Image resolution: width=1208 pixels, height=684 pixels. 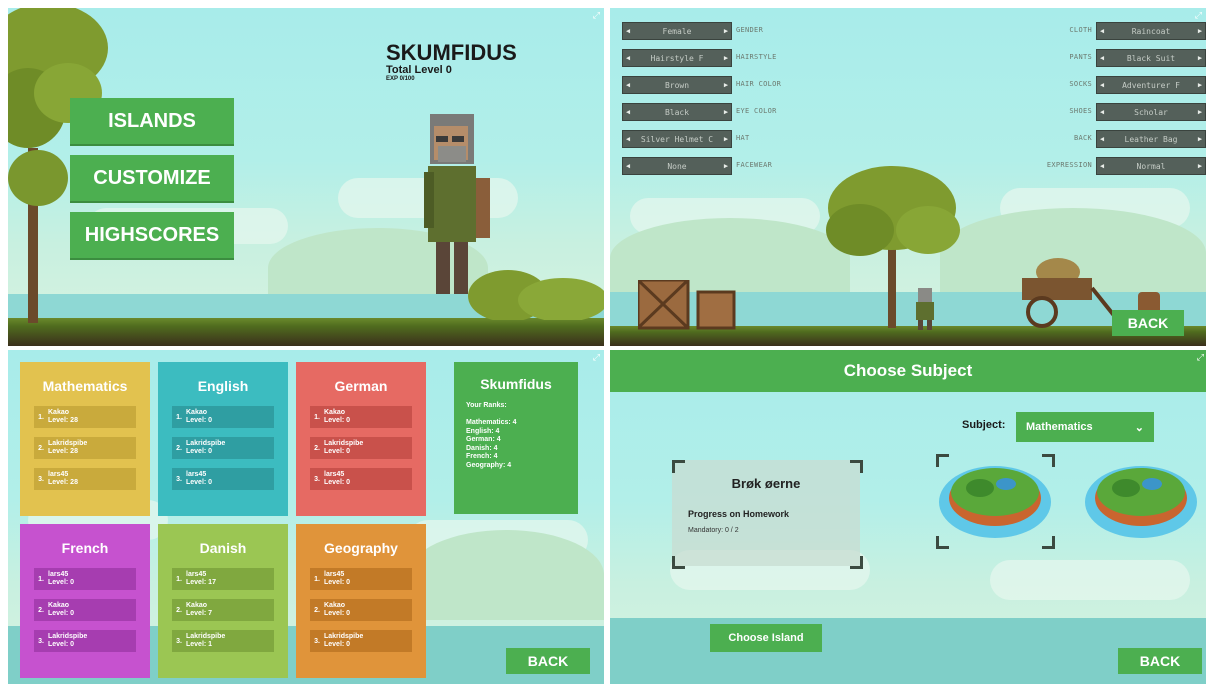 What do you see at coordinates (317, 610) in the screenshot?
I see `rank-number: 2.` at bounding box center [317, 610].